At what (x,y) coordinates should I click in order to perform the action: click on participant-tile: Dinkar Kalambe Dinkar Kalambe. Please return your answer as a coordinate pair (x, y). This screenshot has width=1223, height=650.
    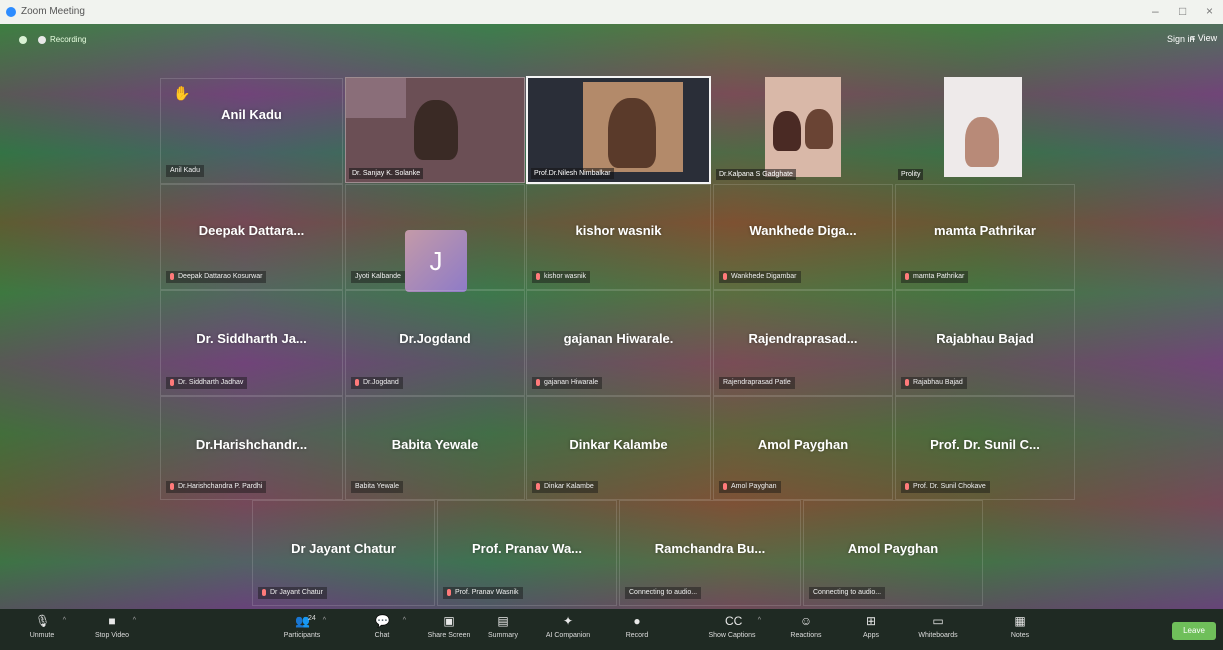
    Looking at the image, I should click on (618, 448).